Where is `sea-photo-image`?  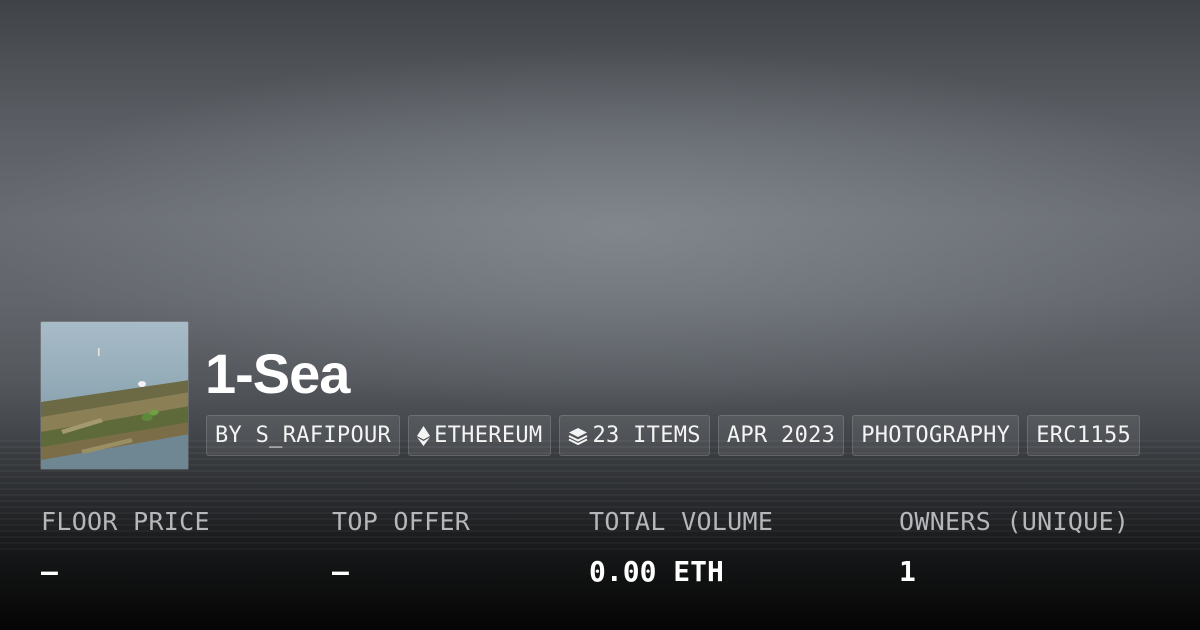
sea-photo-image is located at coordinates (114, 395).